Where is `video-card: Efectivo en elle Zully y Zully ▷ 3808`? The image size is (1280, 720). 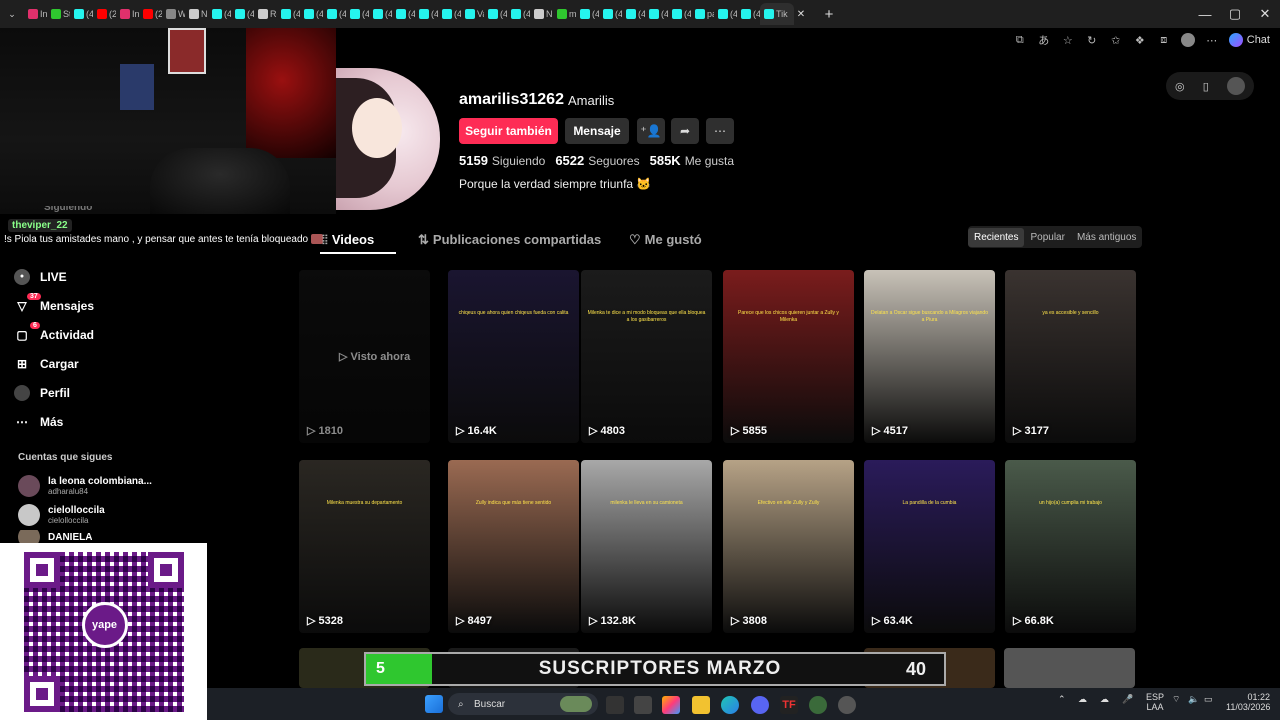
video-card: Efectivo en elle Zully y Zully ▷ 3808 is located at coordinates (788, 546).